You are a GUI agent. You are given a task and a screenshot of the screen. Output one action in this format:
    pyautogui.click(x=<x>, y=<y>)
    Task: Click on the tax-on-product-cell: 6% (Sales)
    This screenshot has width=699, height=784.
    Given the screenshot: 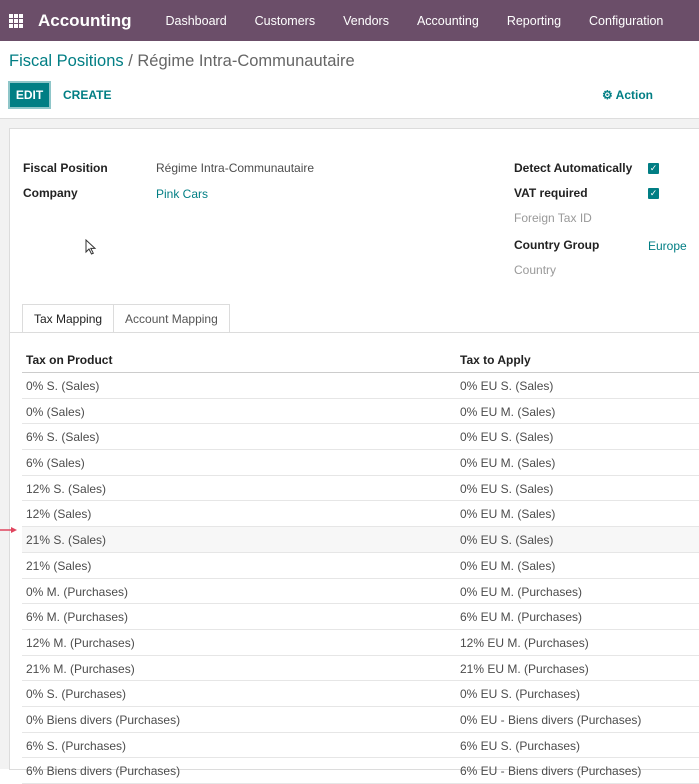 What is the action you would take?
    pyautogui.click(x=55, y=463)
    